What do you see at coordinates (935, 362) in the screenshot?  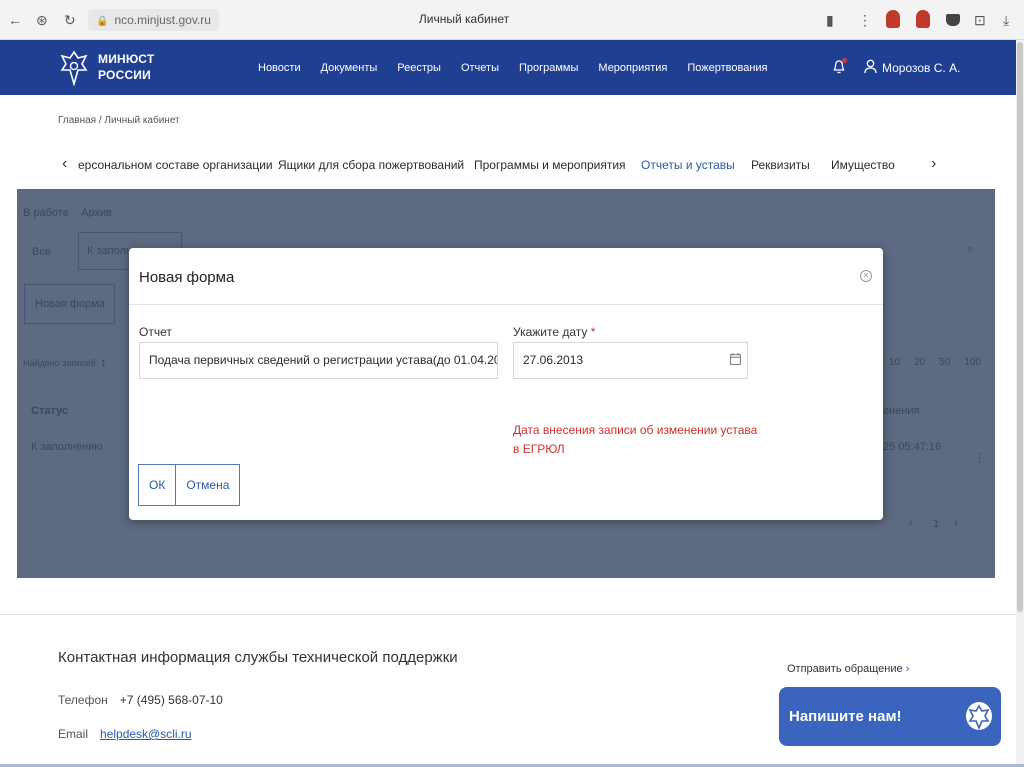 I see `bg-page-size-options: 10 20 50 100` at bounding box center [935, 362].